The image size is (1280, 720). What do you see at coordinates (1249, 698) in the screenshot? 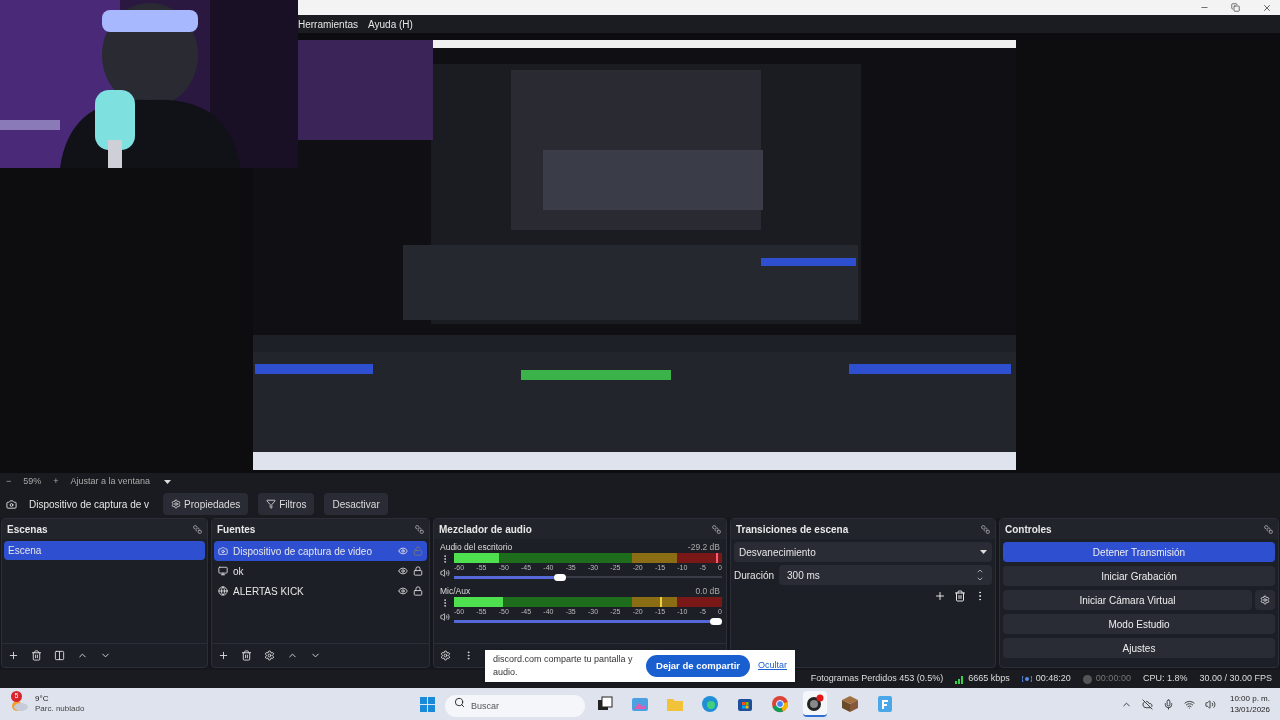
I see `clock-time: 10:00 p. m.` at bounding box center [1249, 698].